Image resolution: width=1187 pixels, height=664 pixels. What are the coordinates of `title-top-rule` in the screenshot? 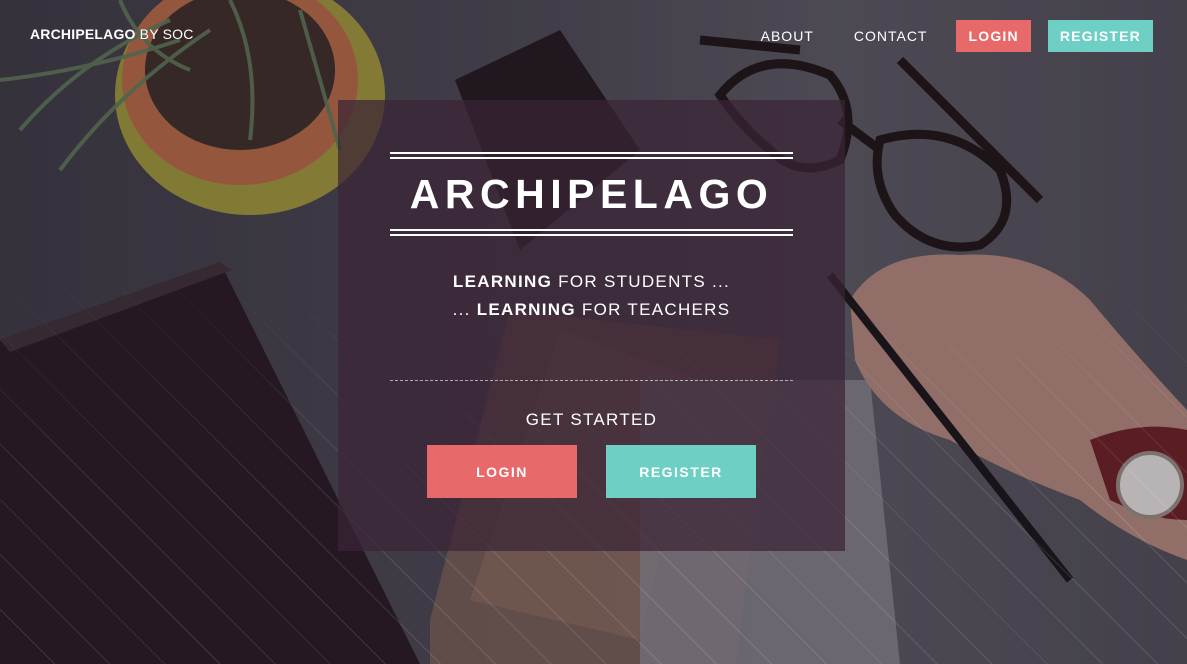 It's located at (591, 153).